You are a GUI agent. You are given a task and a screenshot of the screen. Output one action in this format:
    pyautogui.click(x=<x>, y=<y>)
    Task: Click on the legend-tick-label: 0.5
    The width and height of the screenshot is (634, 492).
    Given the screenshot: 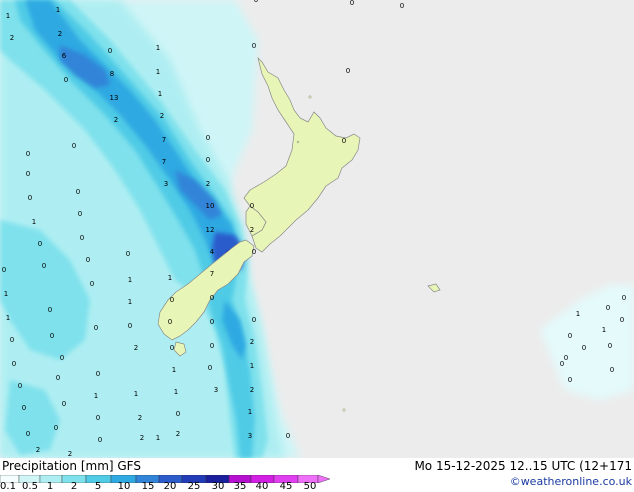 What is the action you would take?
    pyautogui.click(x=30, y=486)
    